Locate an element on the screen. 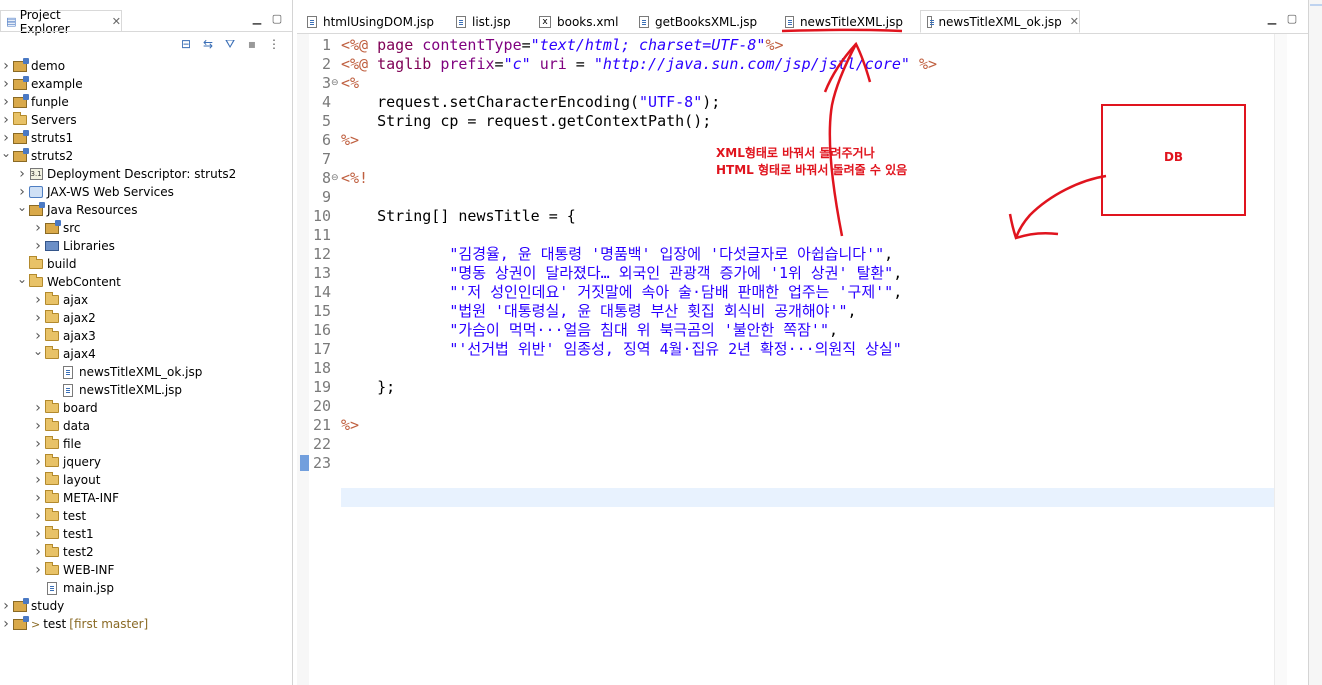  folder-icon-shape is located at coordinates (52, 352).